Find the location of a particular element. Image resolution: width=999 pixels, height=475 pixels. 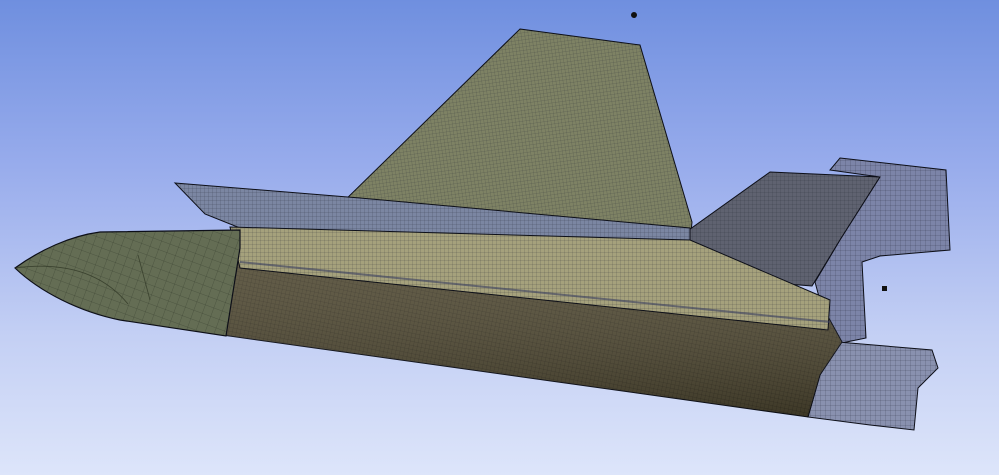

nose-cone is located at coordinates (127, 283).